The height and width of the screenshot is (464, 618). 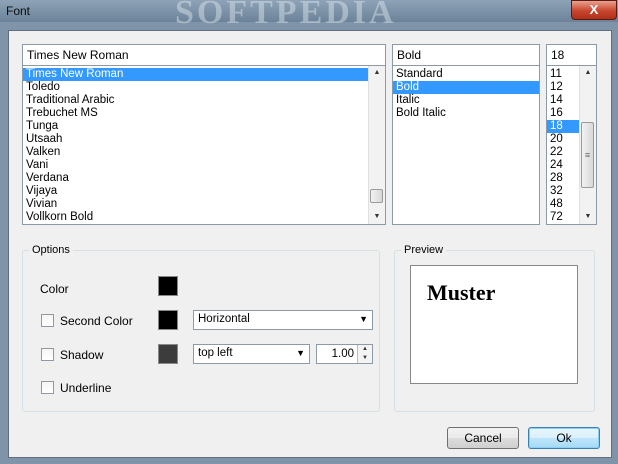 I want to click on style-list-item: Bold Italic, so click(x=466, y=113).